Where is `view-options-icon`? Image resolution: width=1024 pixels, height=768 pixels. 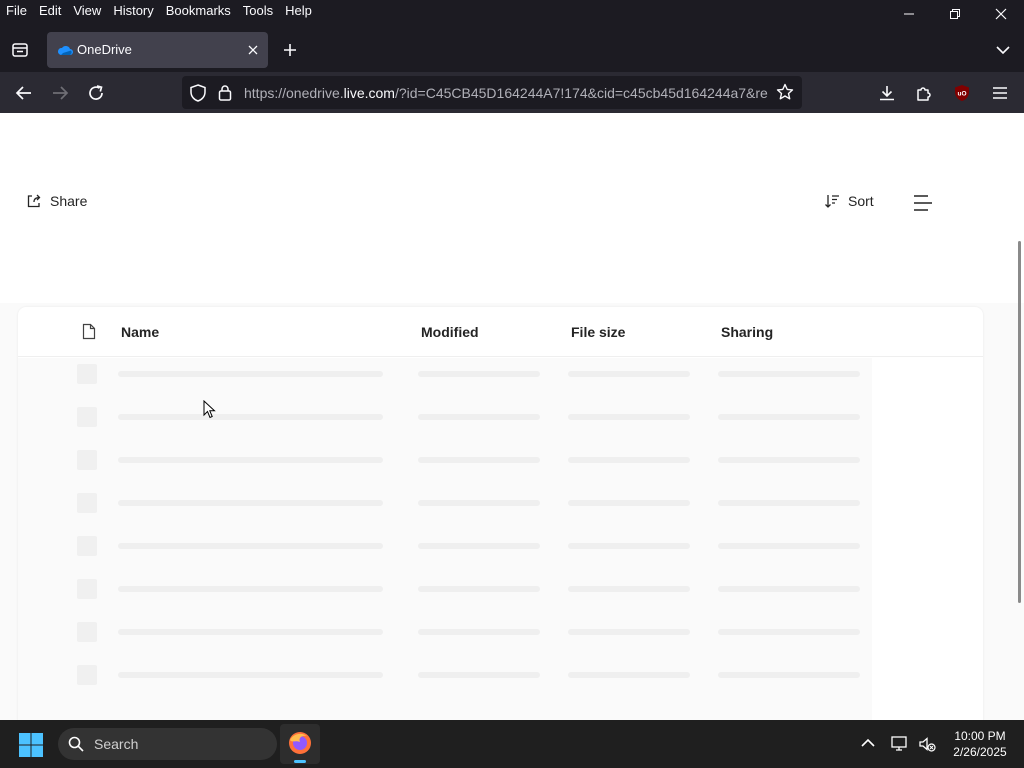
view-options-icon is located at coordinates (923, 203).